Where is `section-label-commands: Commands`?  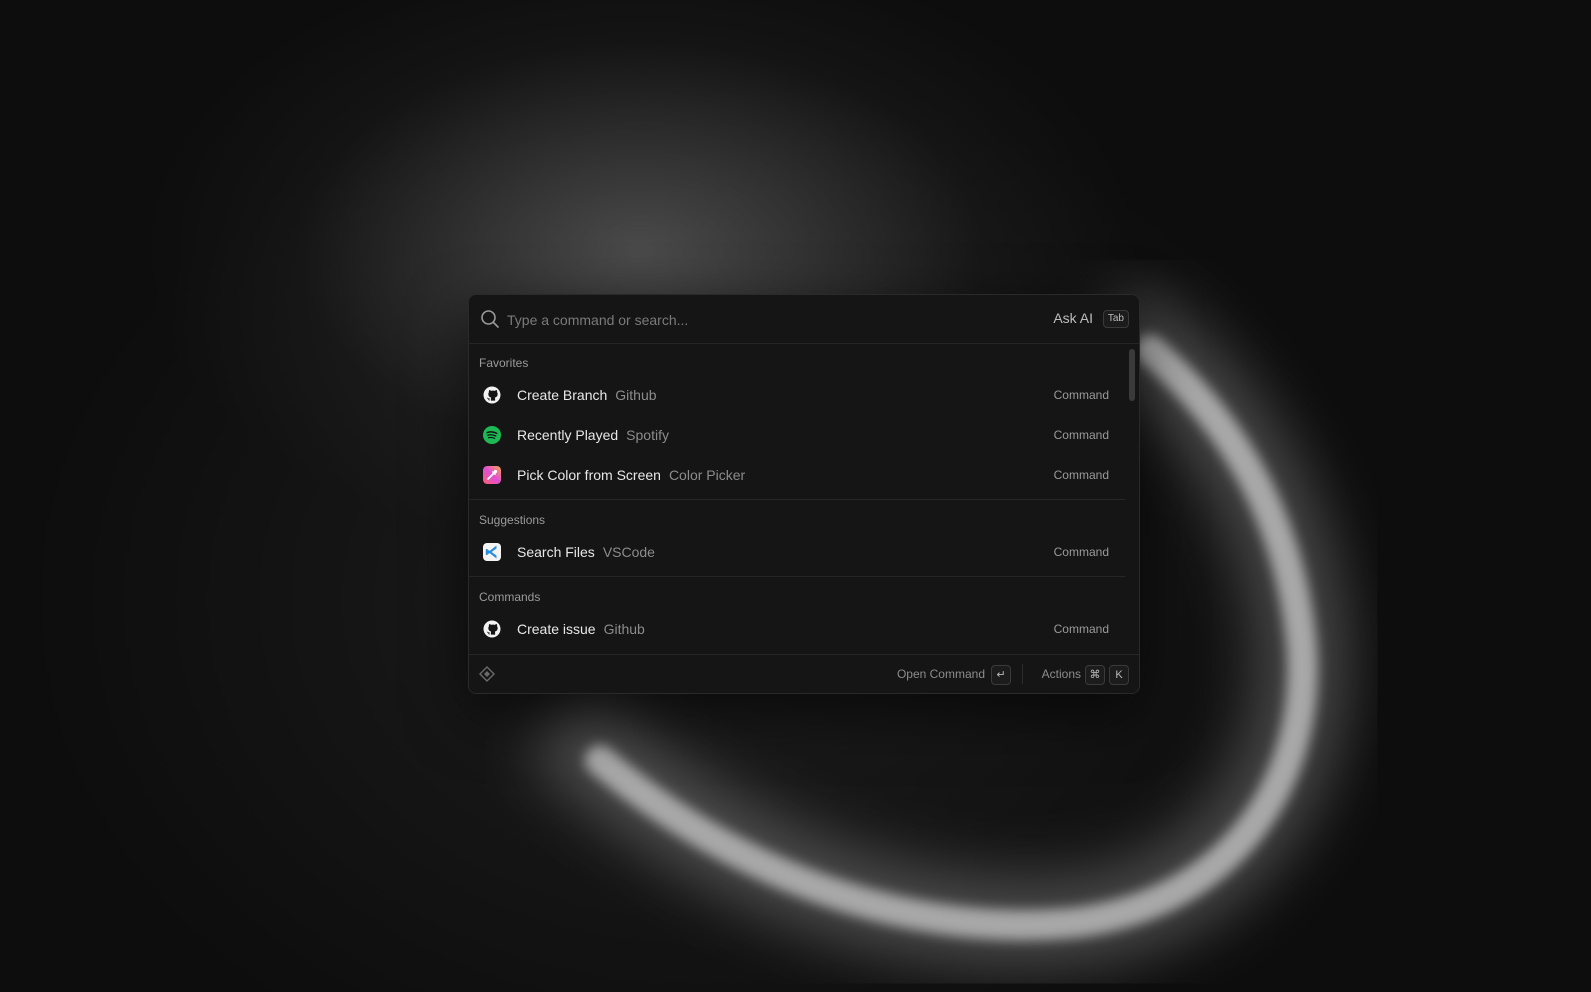 section-label-commands: Commands is located at coordinates (510, 597).